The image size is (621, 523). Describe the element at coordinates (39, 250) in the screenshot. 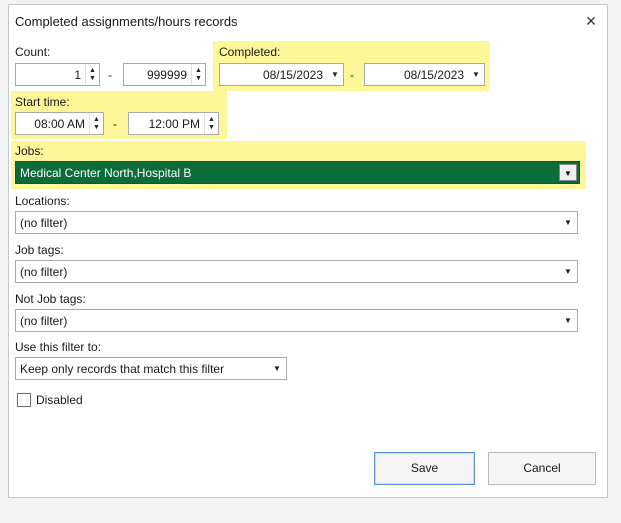

I see `job-tags-label: Job tags:` at that location.